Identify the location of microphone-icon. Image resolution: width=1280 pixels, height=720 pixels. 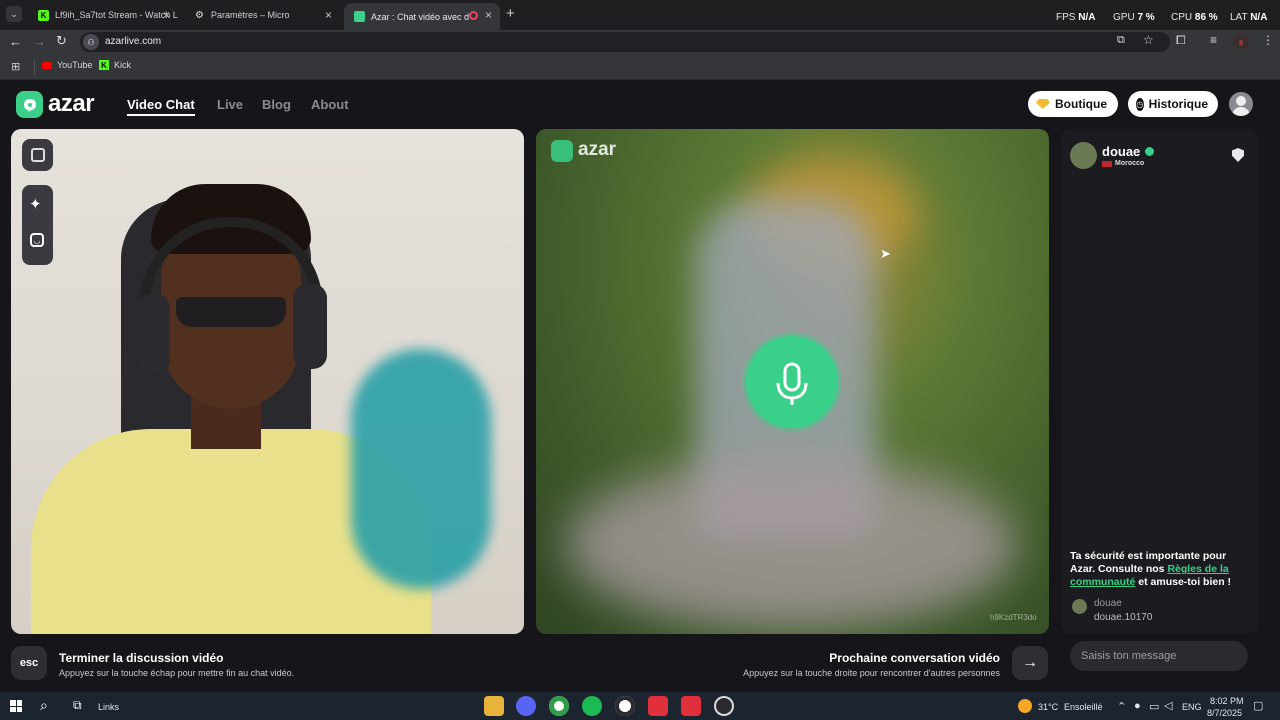
(792, 383).